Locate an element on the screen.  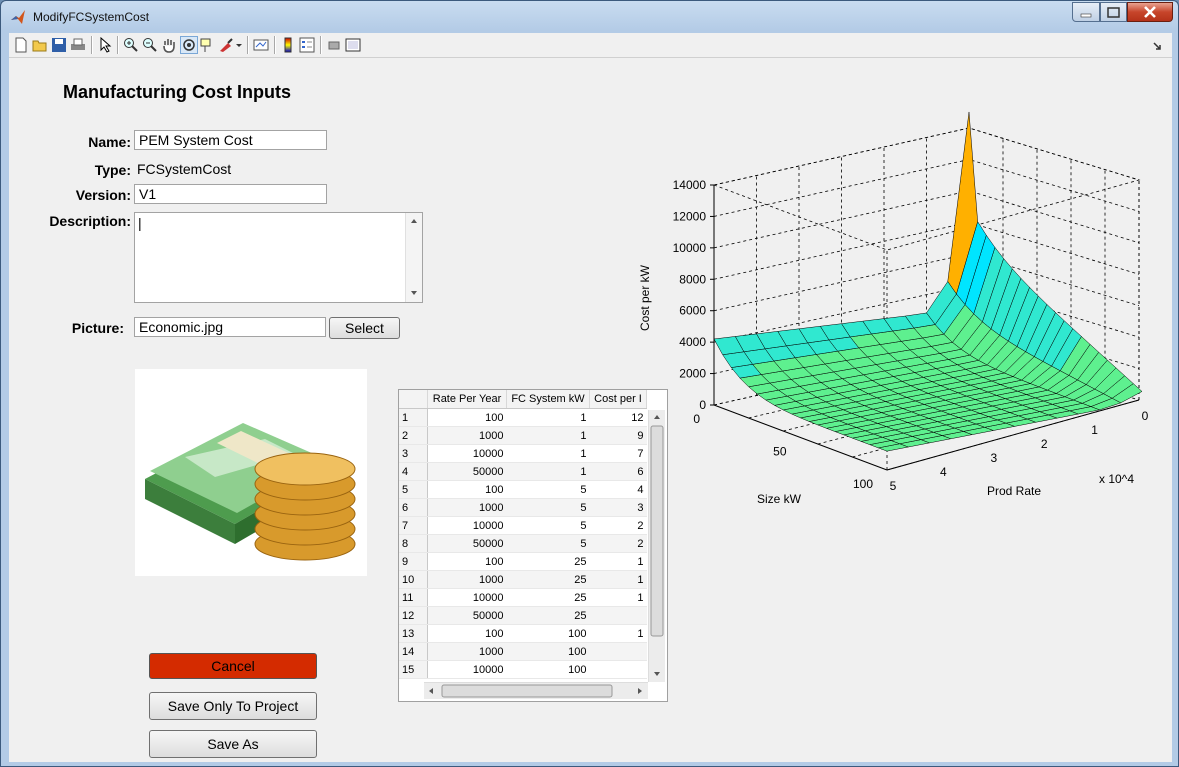
row-number: 5 is located at coordinates (413, 489).